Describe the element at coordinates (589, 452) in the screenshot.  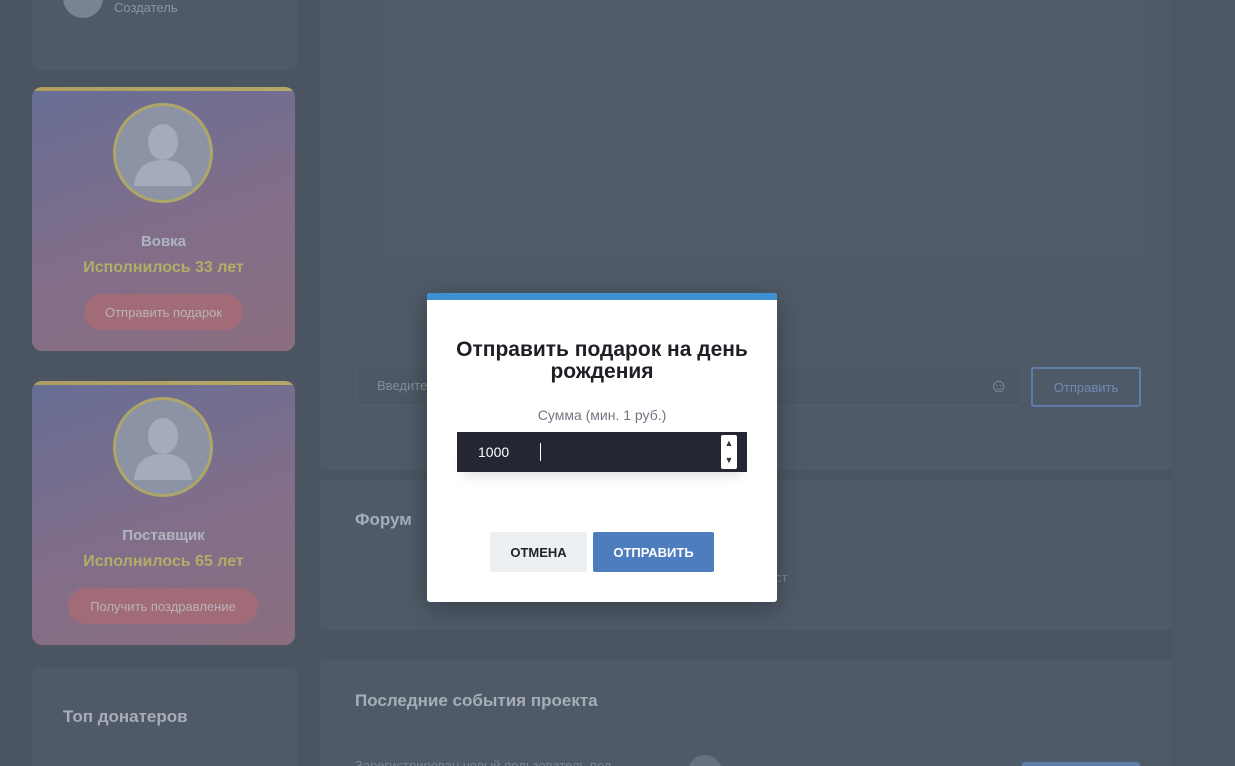
I see `amount-input` at that location.